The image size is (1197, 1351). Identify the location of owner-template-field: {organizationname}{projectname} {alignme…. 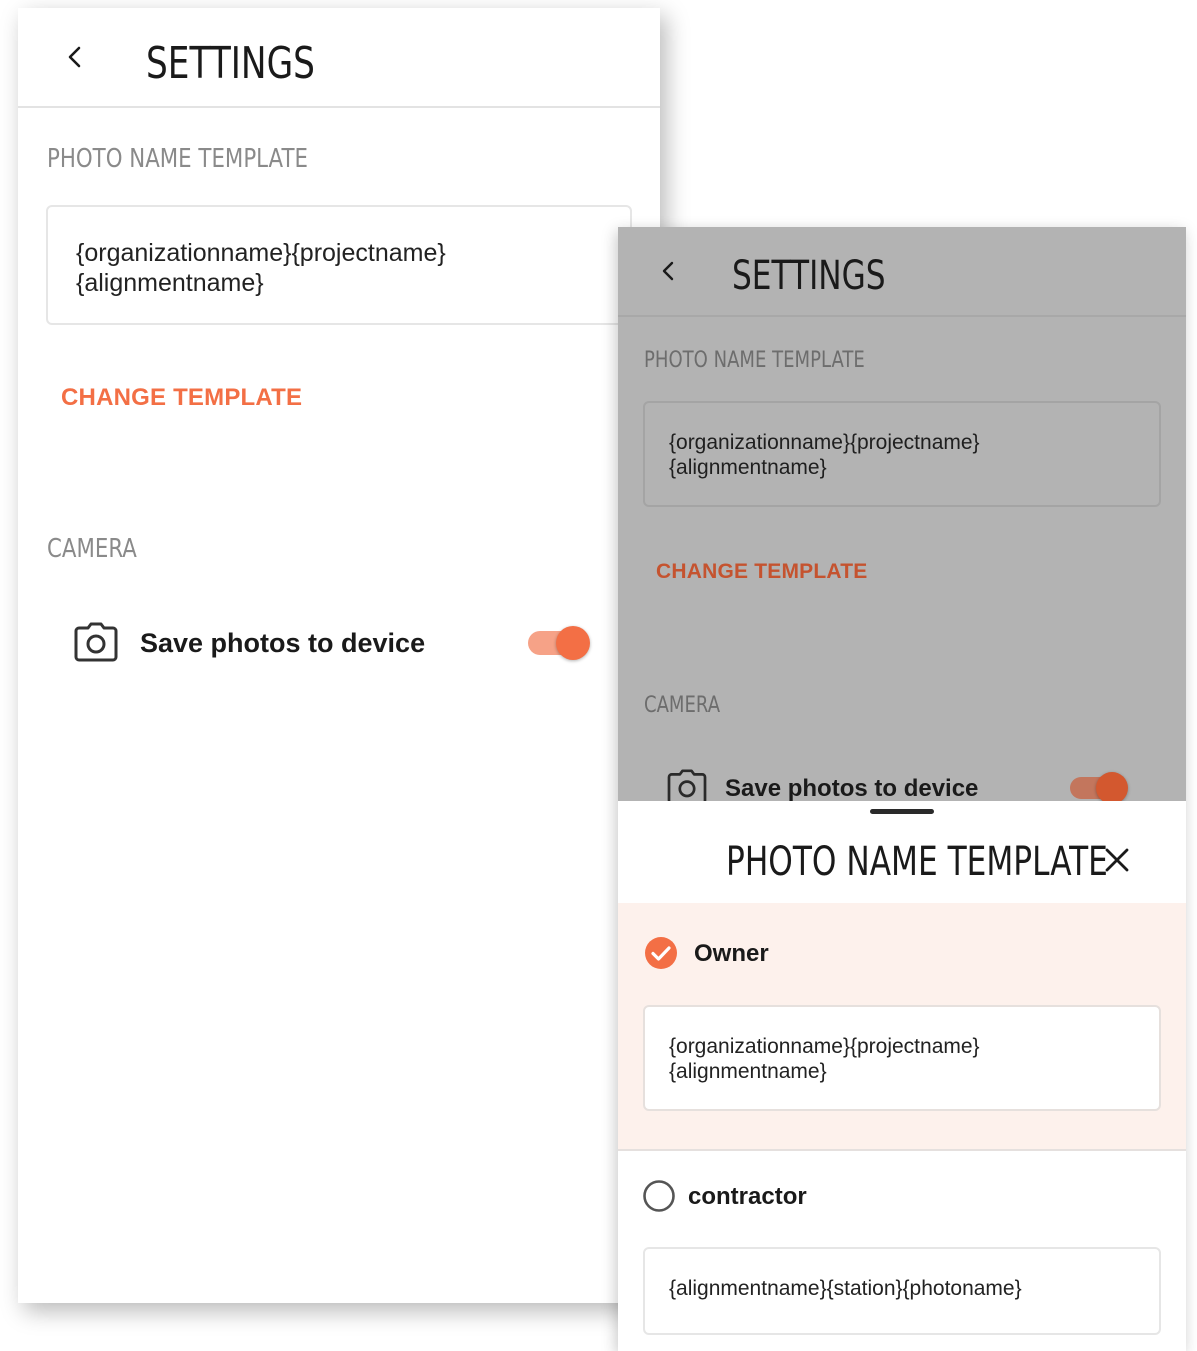
(902, 1058).